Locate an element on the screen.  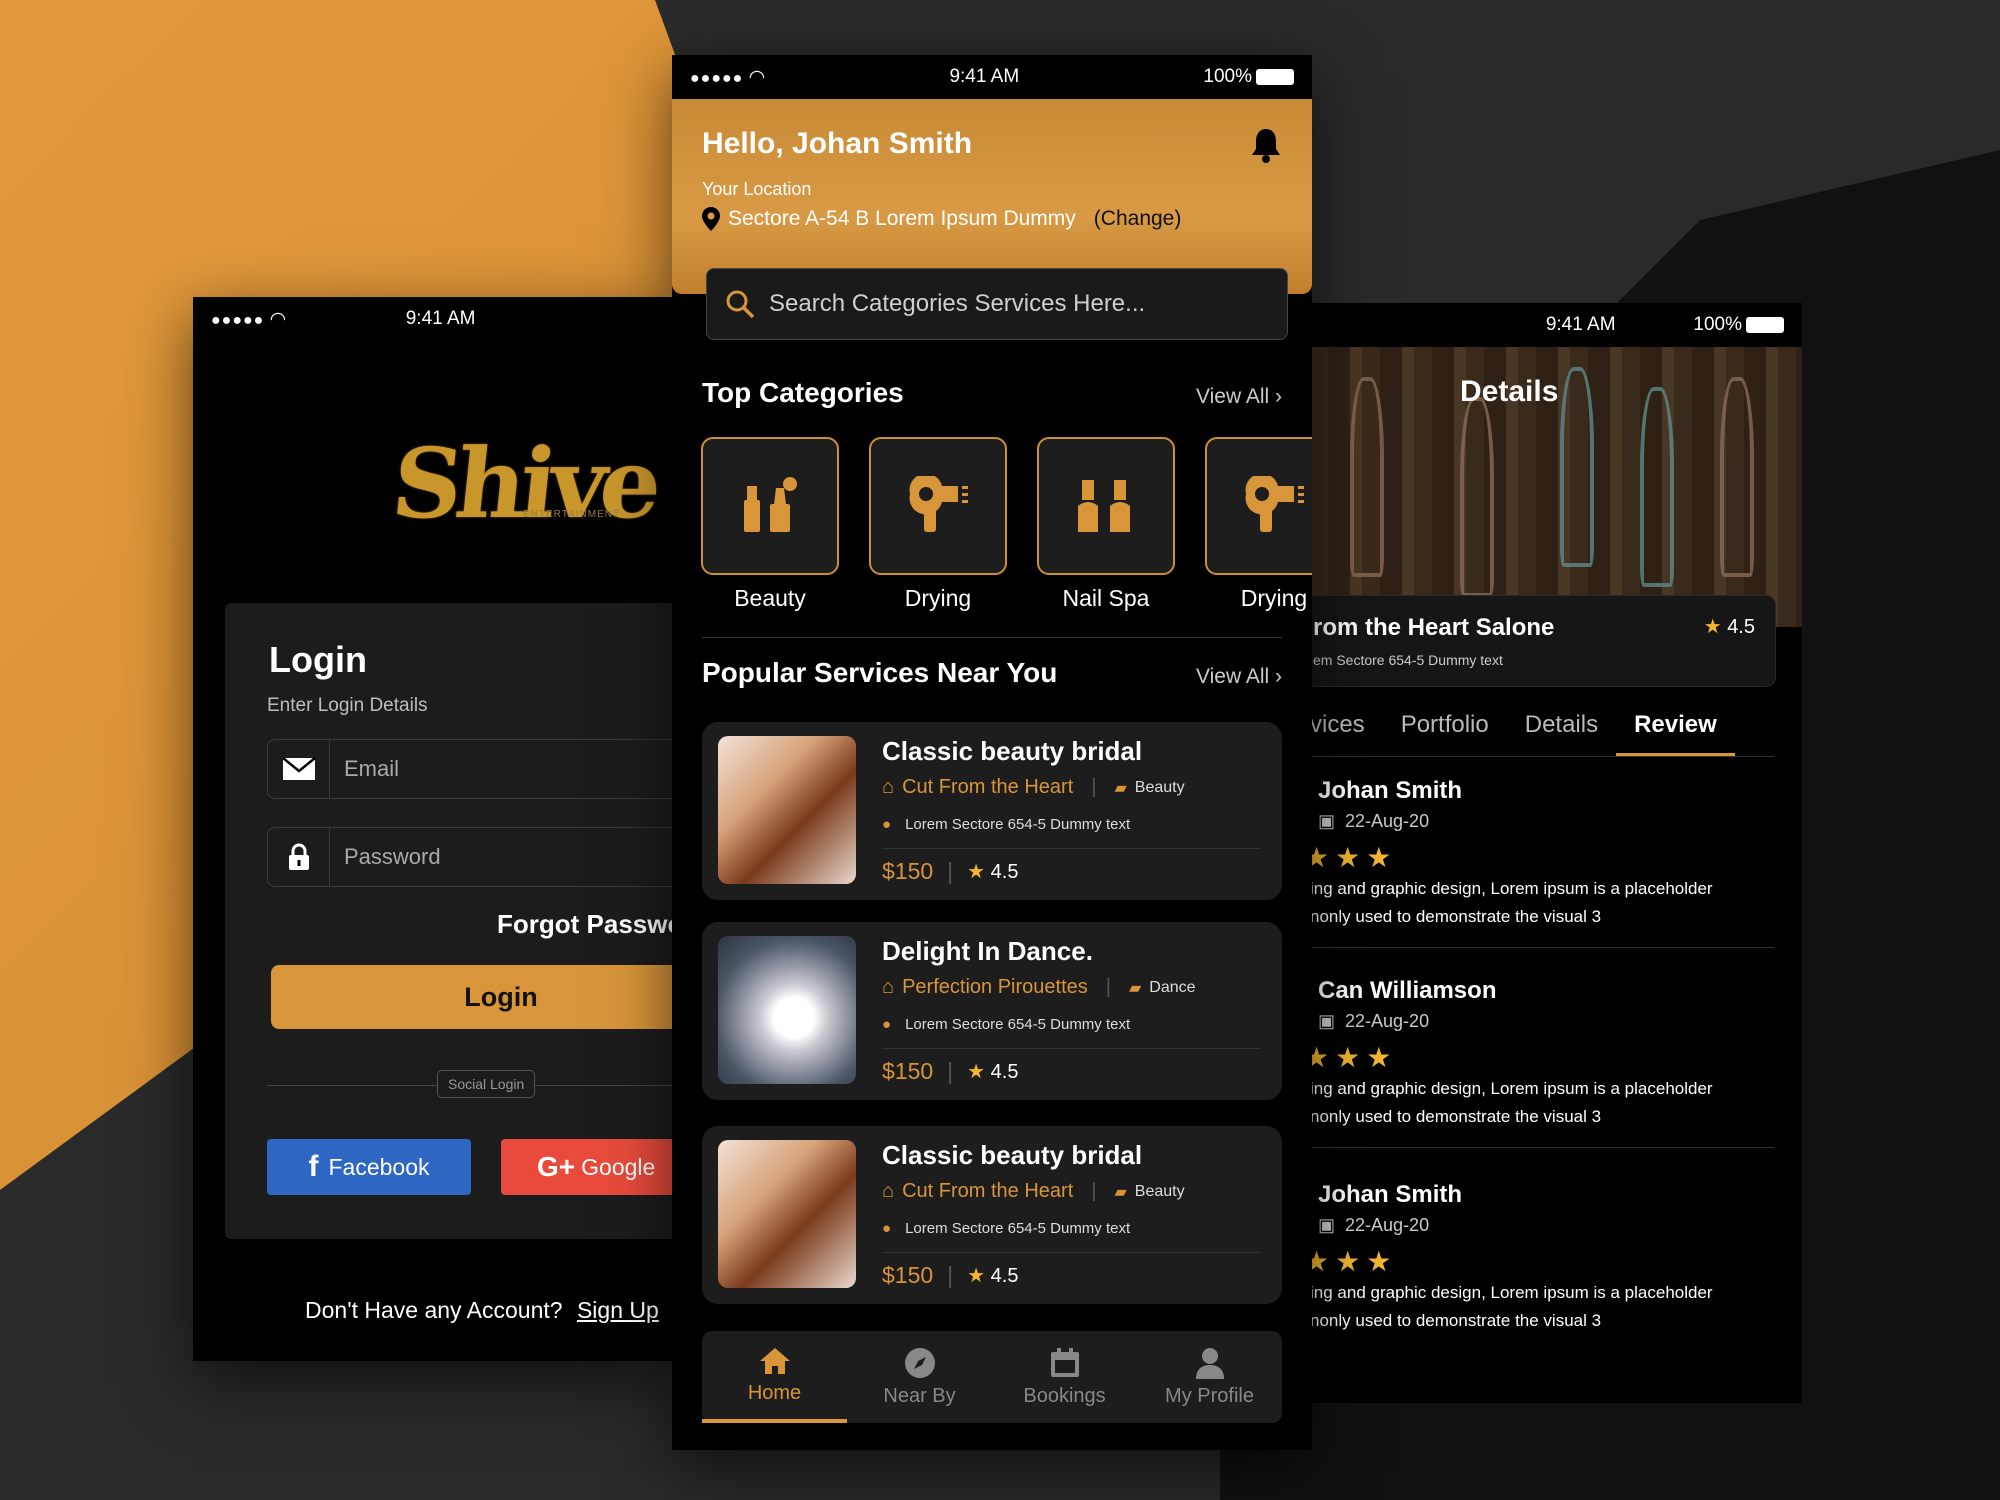
category-item: Beauty is located at coordinates (770, 524).